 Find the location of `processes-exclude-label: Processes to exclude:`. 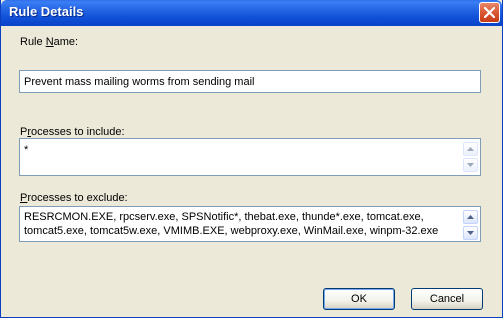

processes-exclude-label: Processes to exclude: is located at coordinates (74, 198).